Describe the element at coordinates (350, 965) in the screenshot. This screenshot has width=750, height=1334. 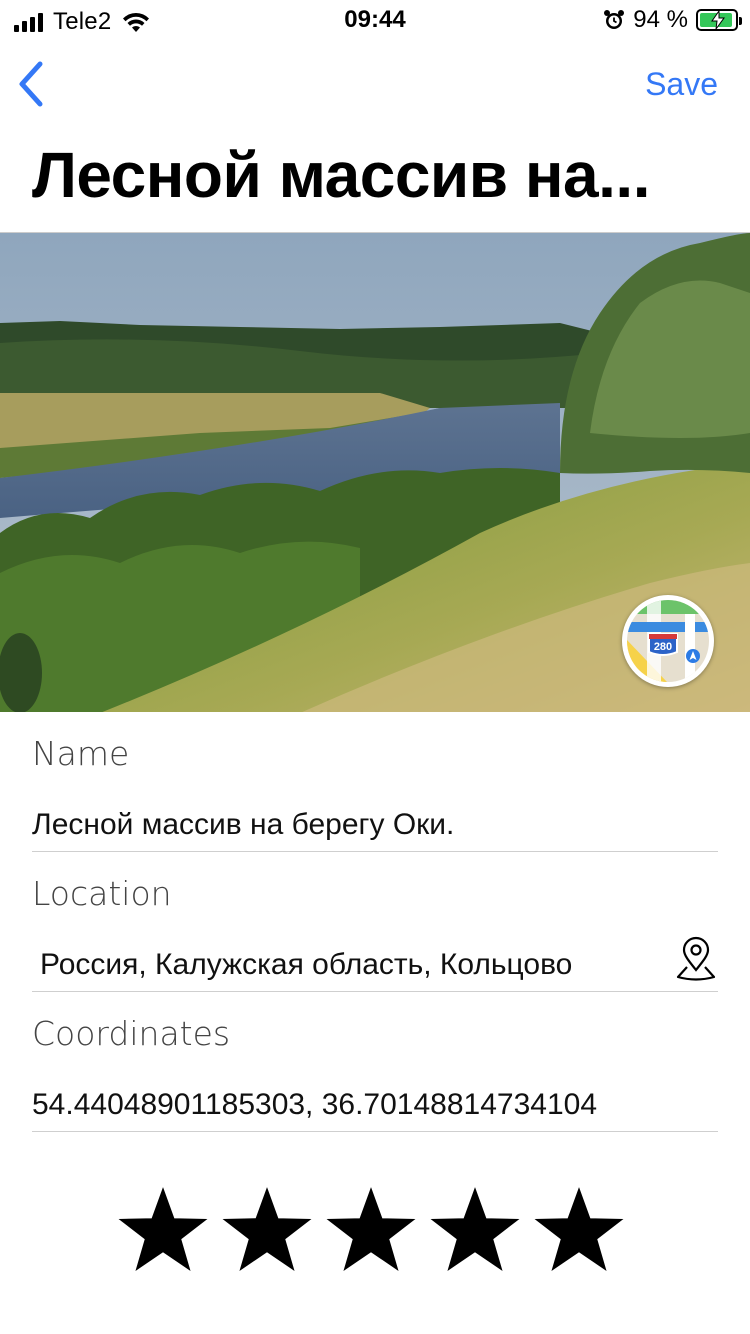
I see `location-field: Россия, Калужская область, Кольцово` at that location.